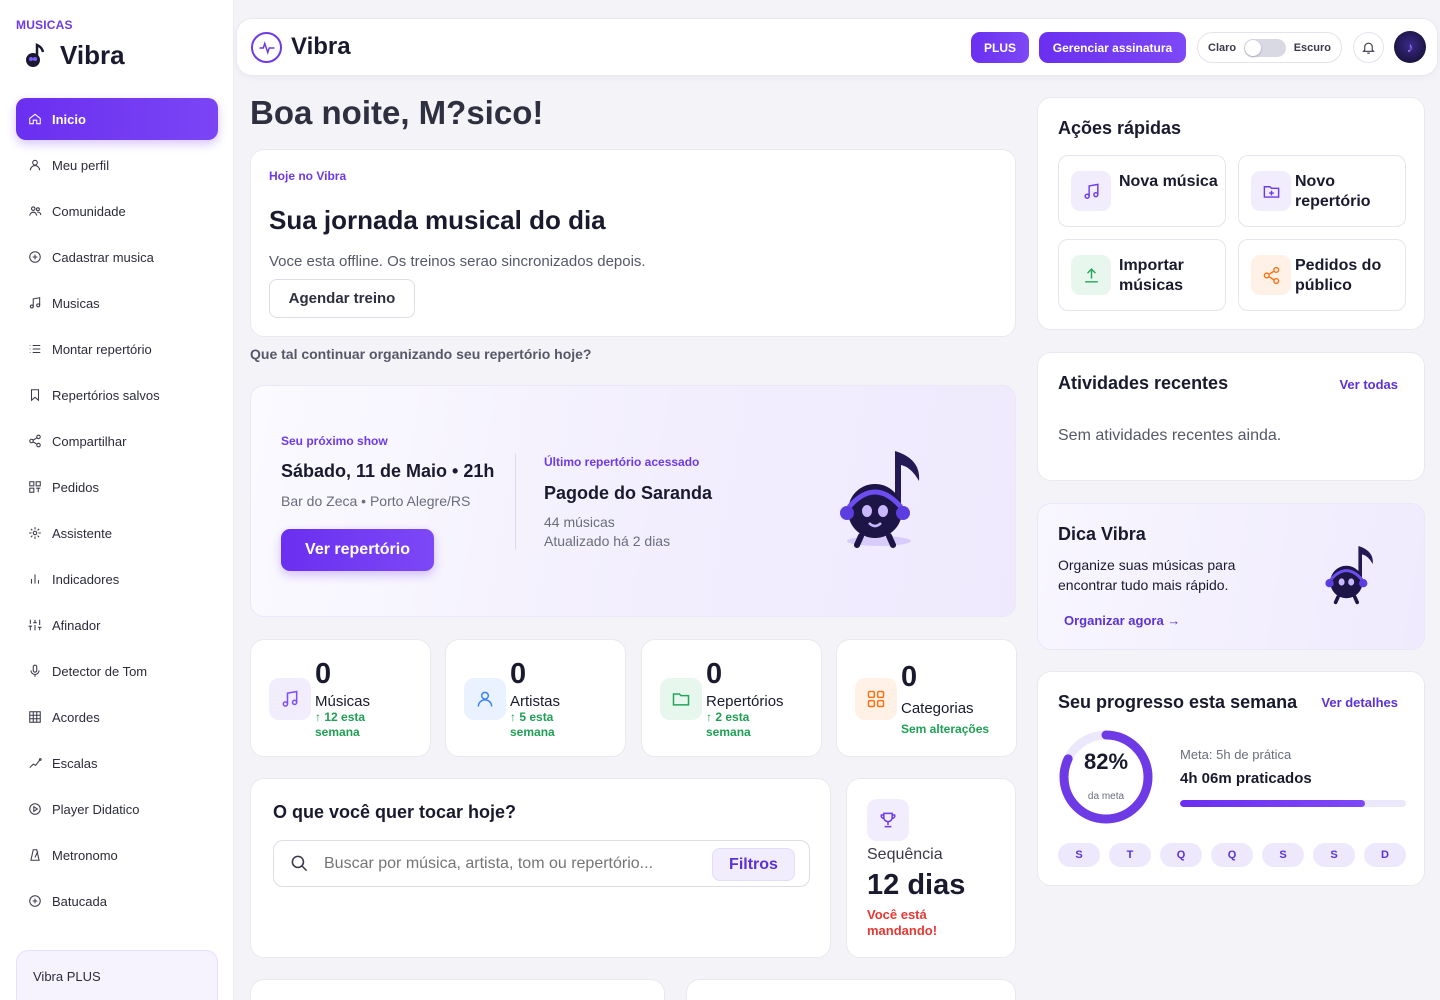 The width and height of the screenshot is (1440, 1000). I want to click on avatar: ♪, so click(1410, 47).